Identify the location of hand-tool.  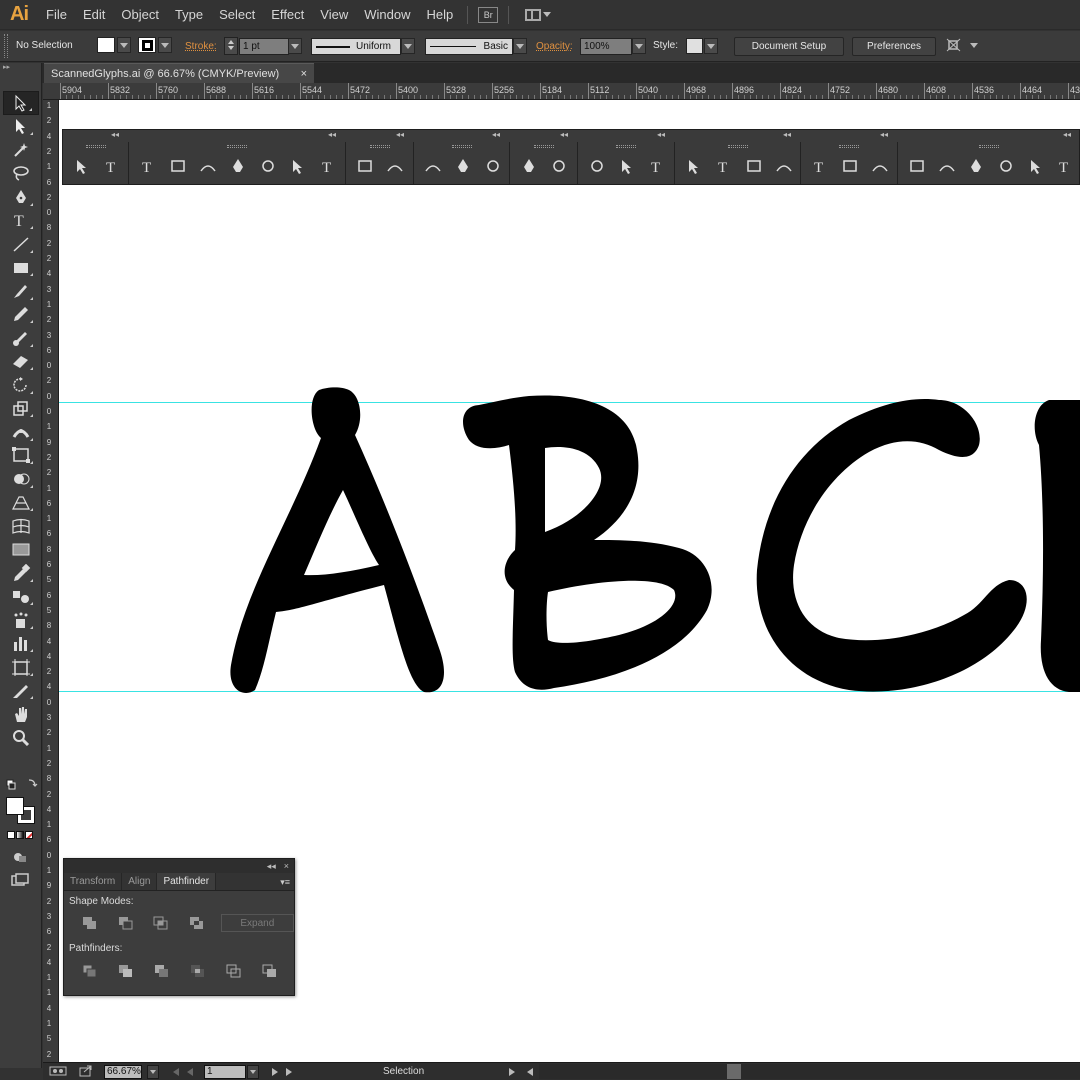
(21, 714).